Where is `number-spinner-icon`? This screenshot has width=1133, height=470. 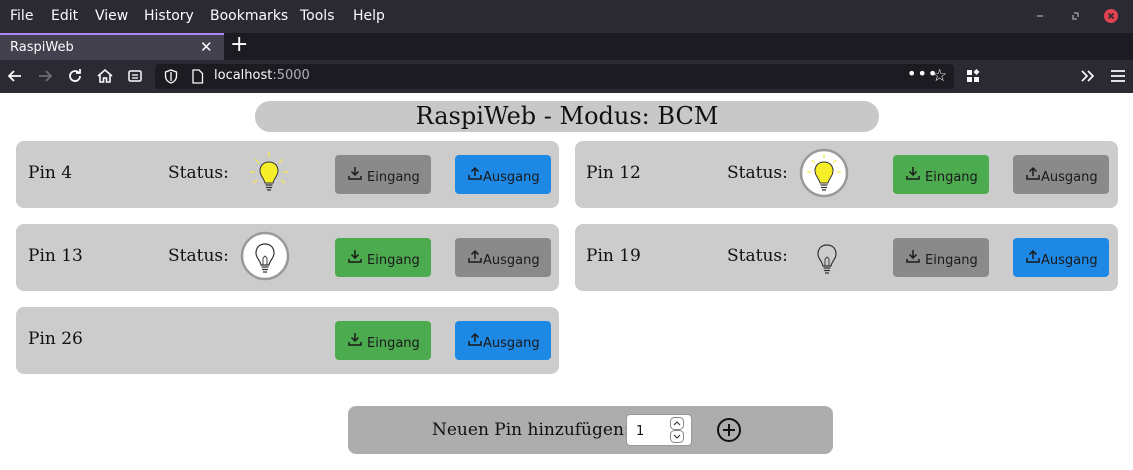
number-spinner-icon is located at coordinates (677, 430).